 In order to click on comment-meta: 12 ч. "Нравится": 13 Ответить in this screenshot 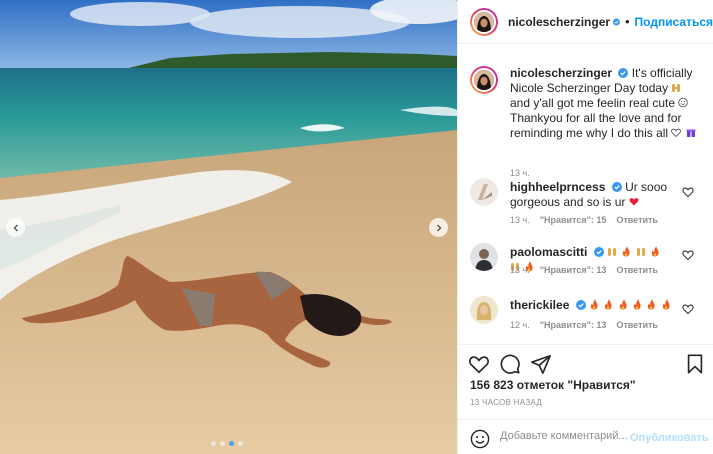, I will do `click(584, 325)`.